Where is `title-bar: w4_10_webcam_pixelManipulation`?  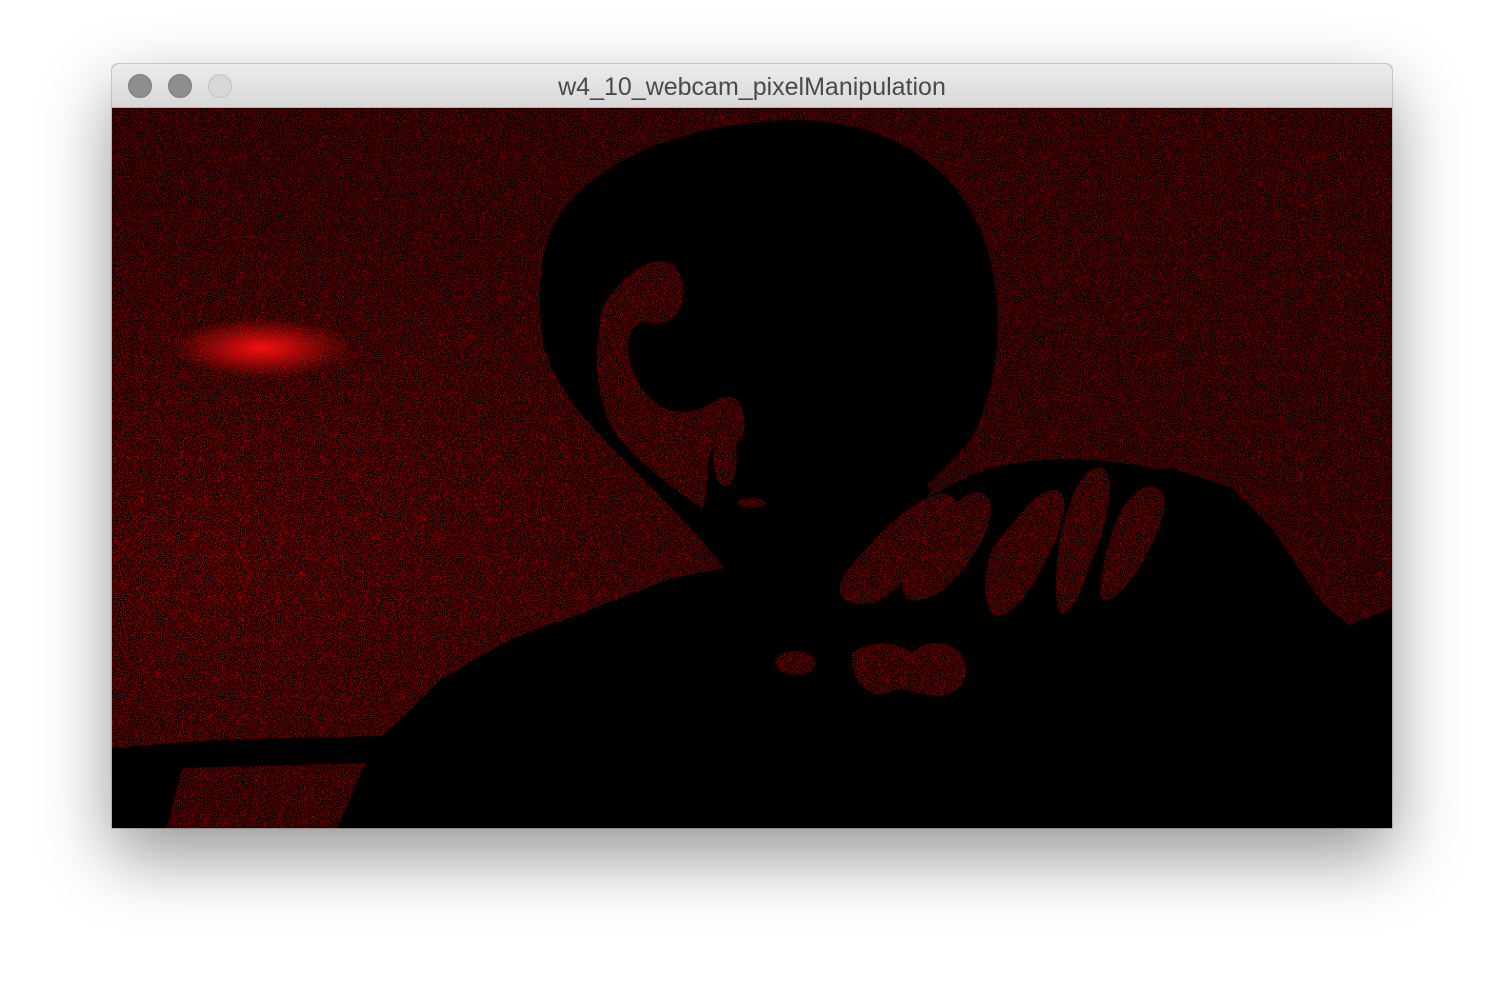 title-bar: w4_10_webcam_pixelManipulation is located at coordinates (752, 86).